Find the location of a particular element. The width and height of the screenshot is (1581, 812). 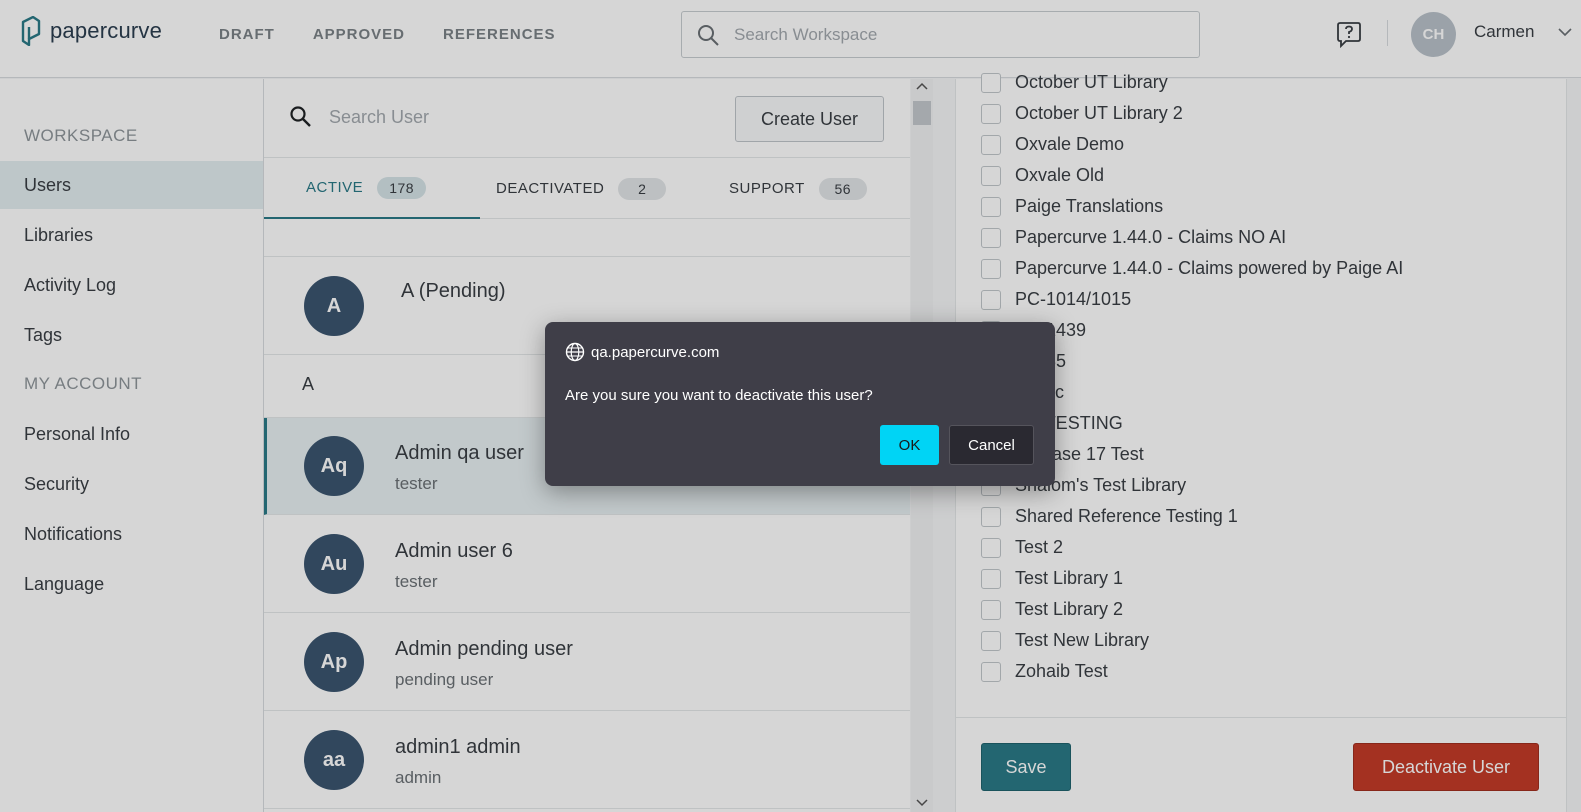

dialog-origin: qa.papercurve.com is located at coordinates (642, 352).